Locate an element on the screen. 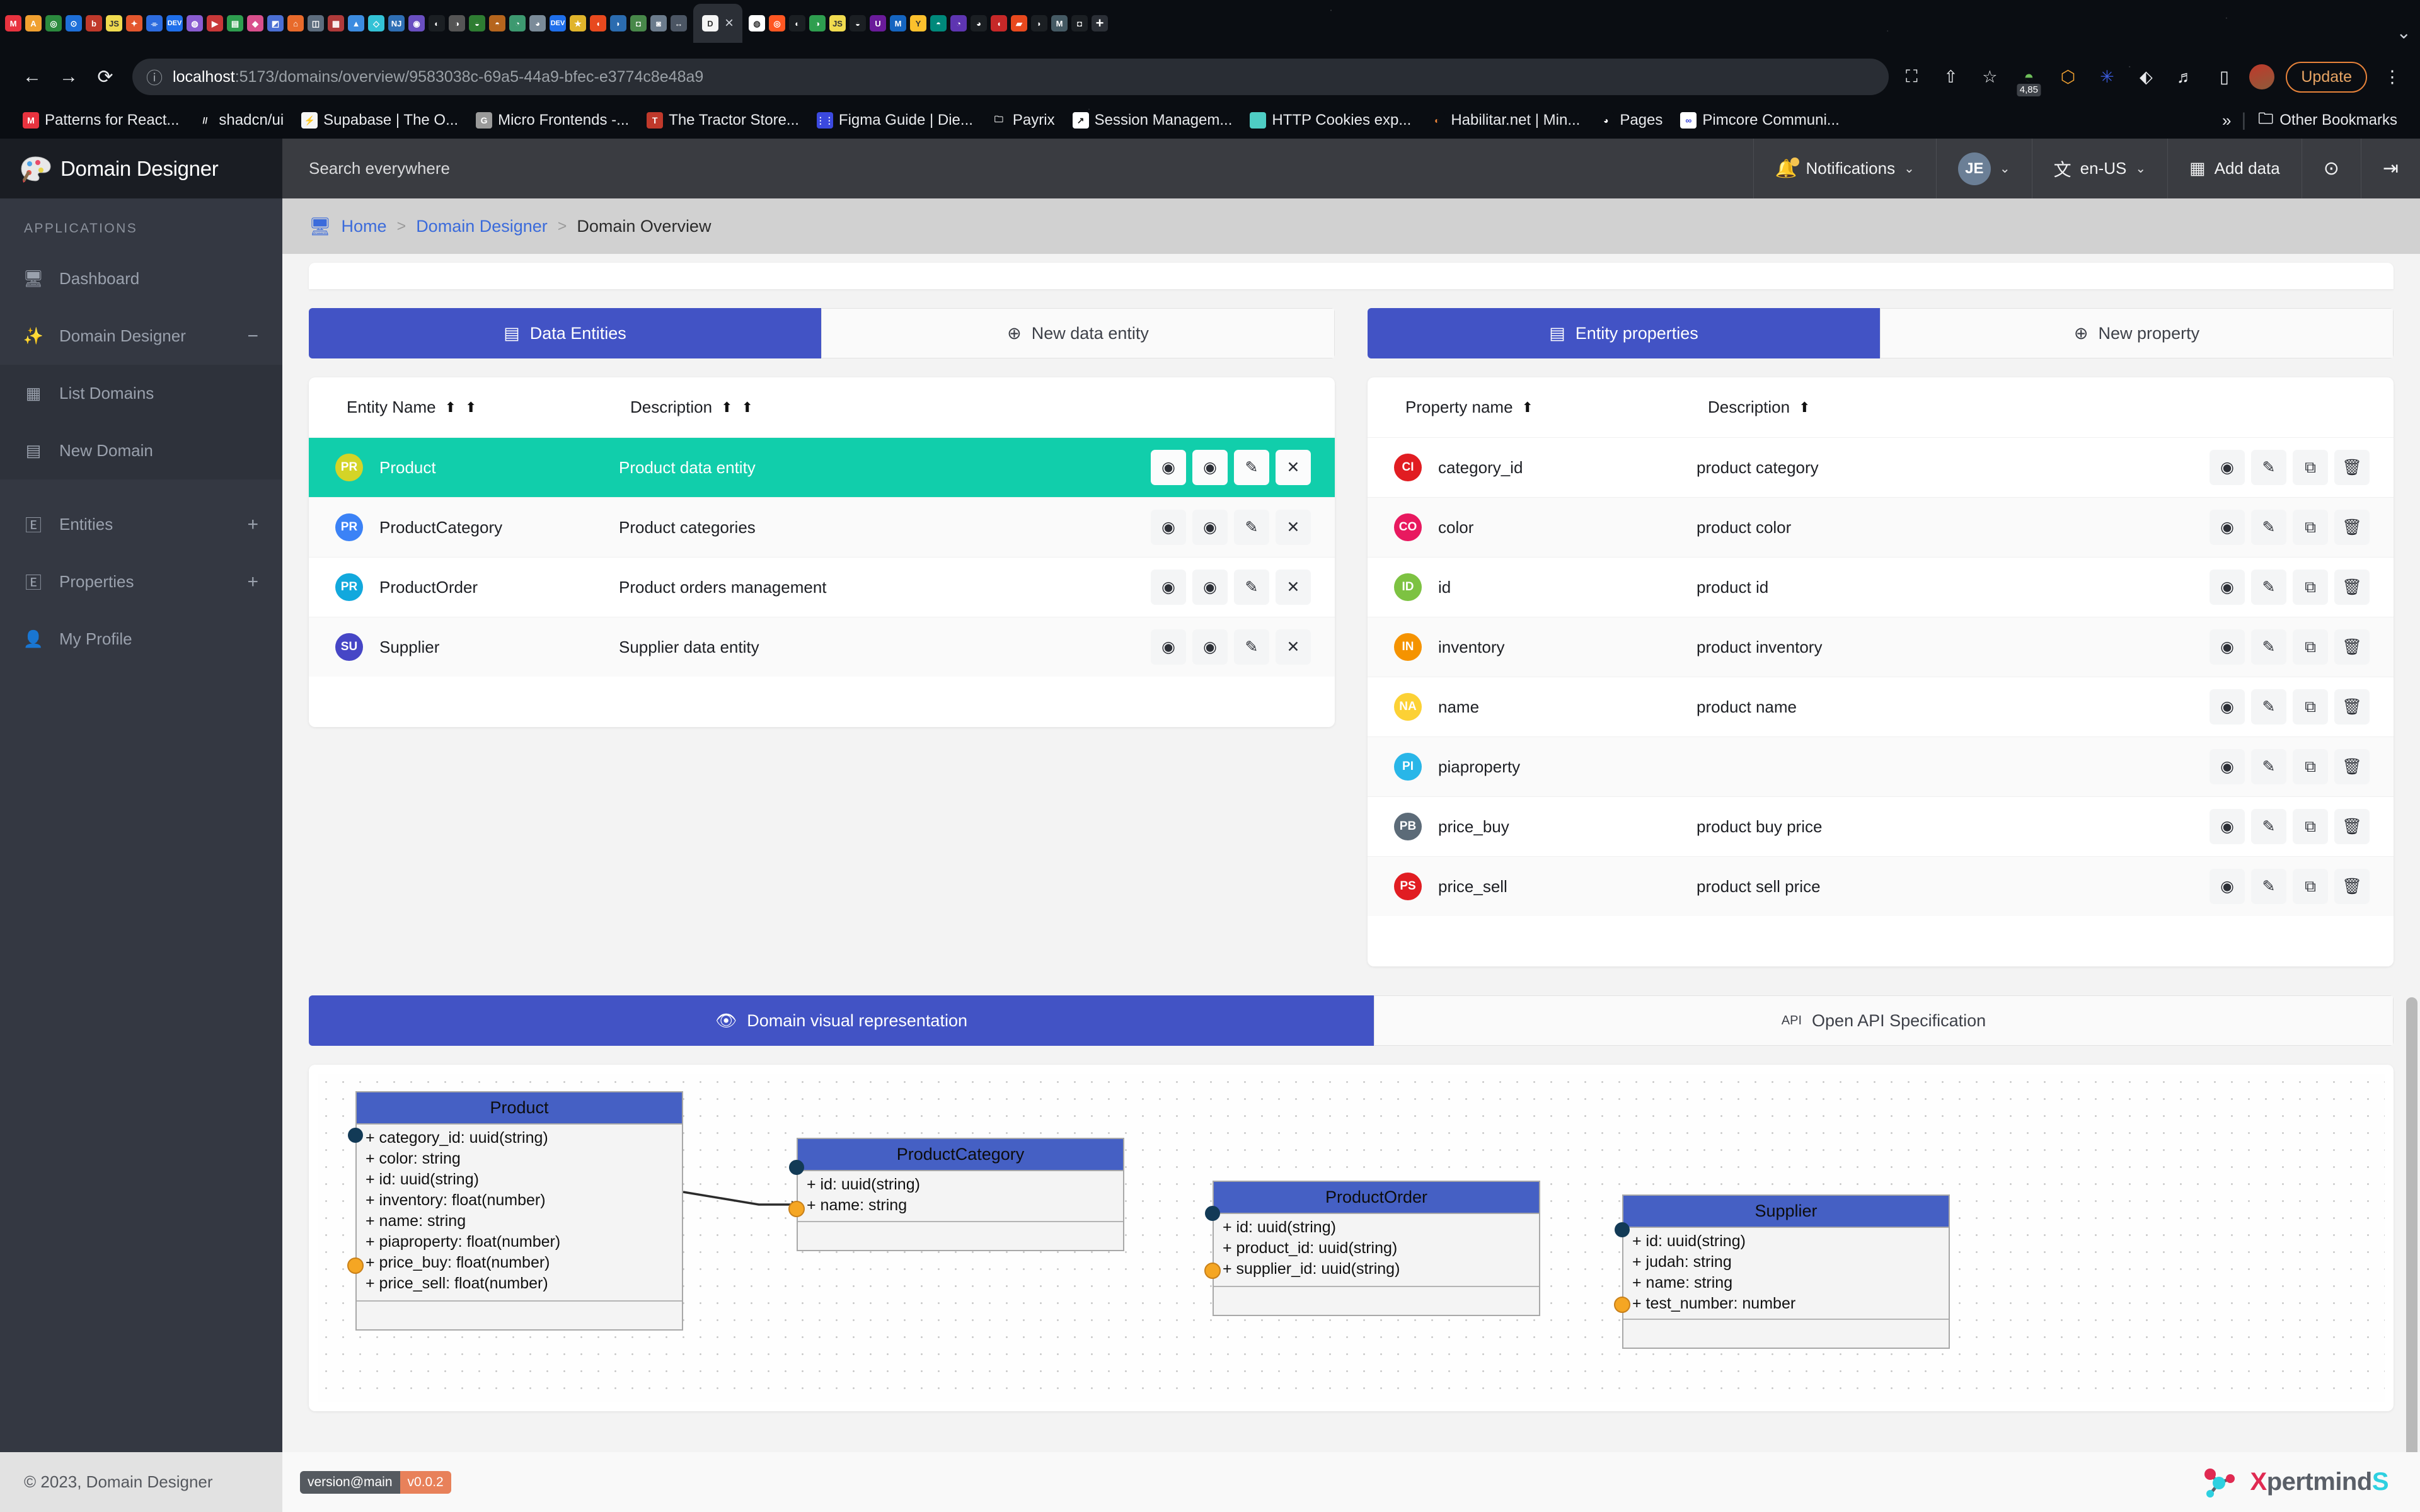 The image size is (2420, 1512). tab-favicon: ⌂ is located at coordinates (295, 23).